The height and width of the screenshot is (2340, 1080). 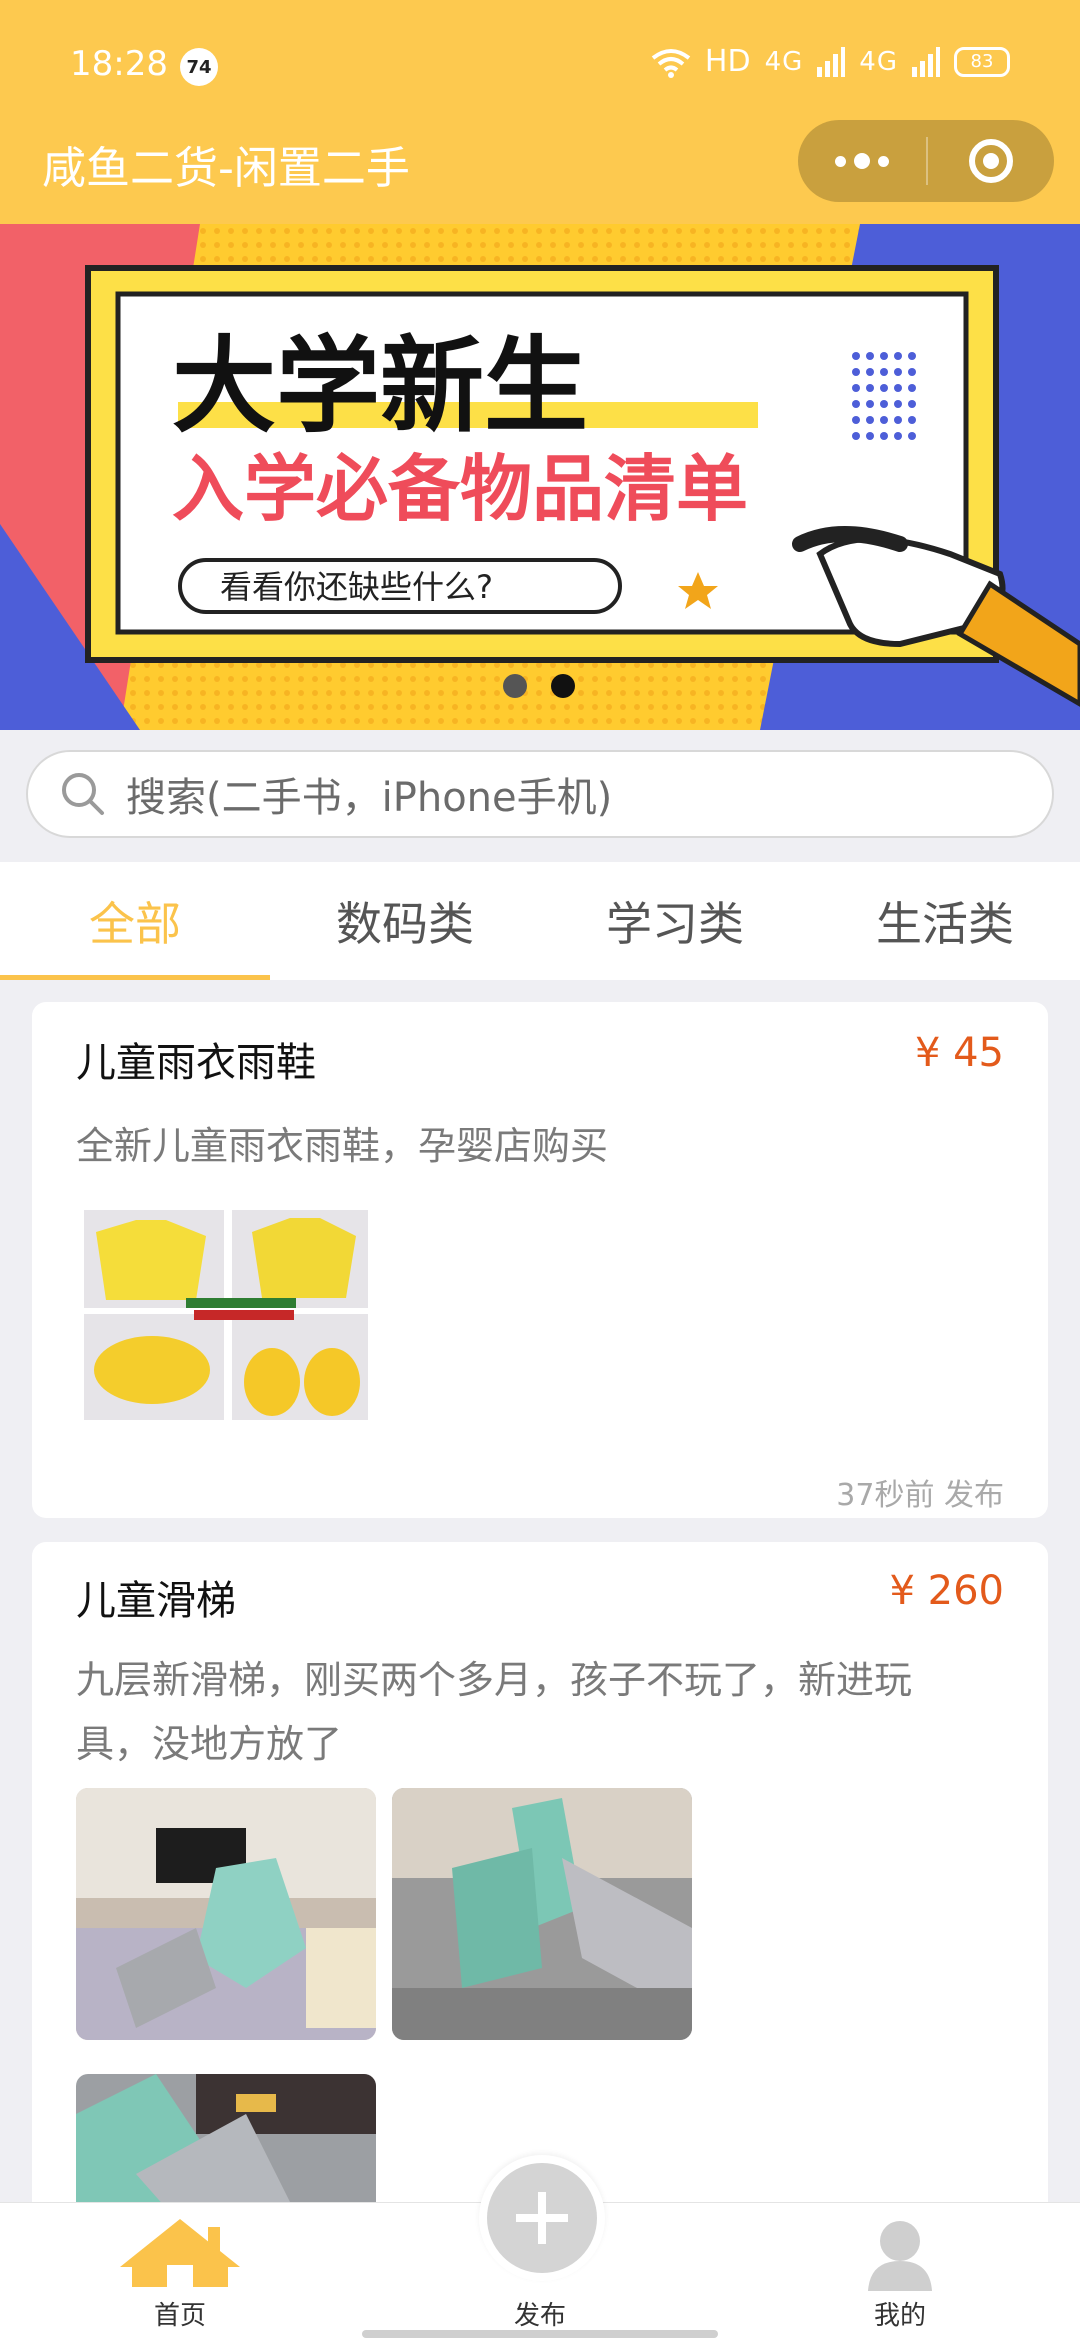 I want to click on tab-all: 全部, so click(x=135, y=921).